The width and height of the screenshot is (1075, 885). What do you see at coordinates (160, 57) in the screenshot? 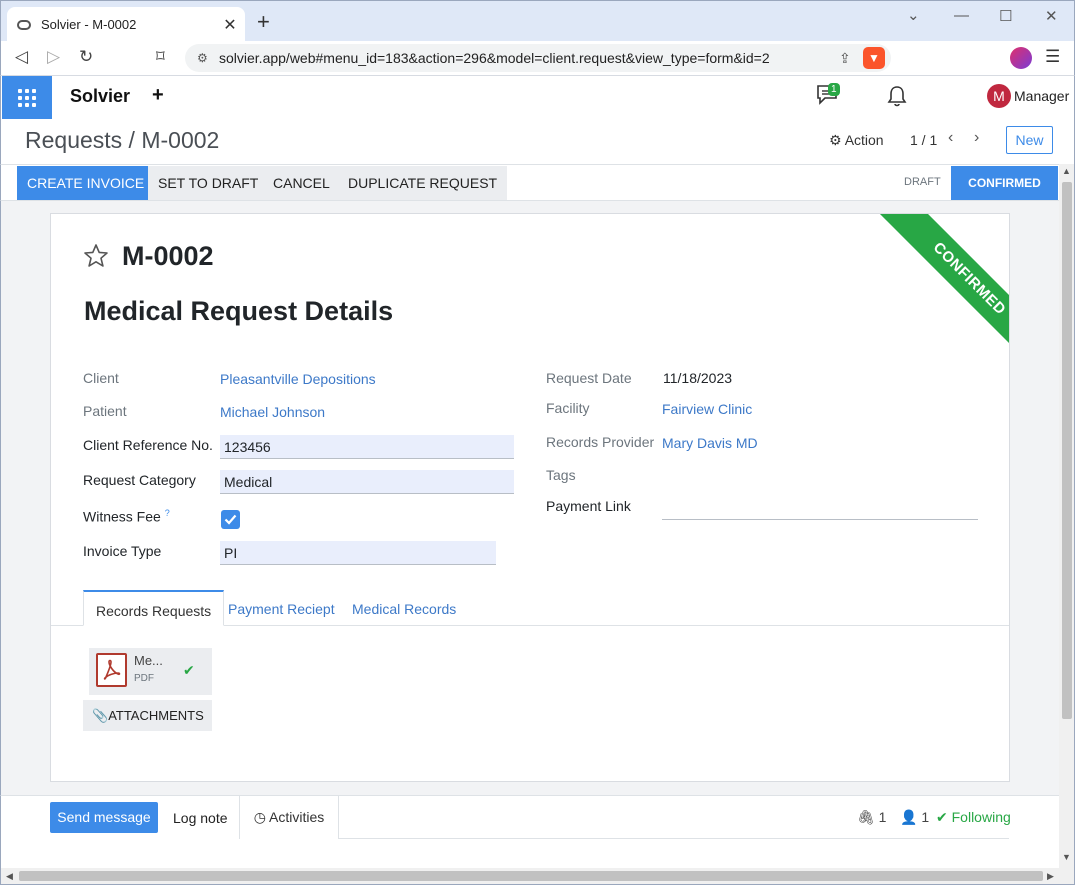
I see `bookmark-icon: ⌑` at bounding box center [160, 57].